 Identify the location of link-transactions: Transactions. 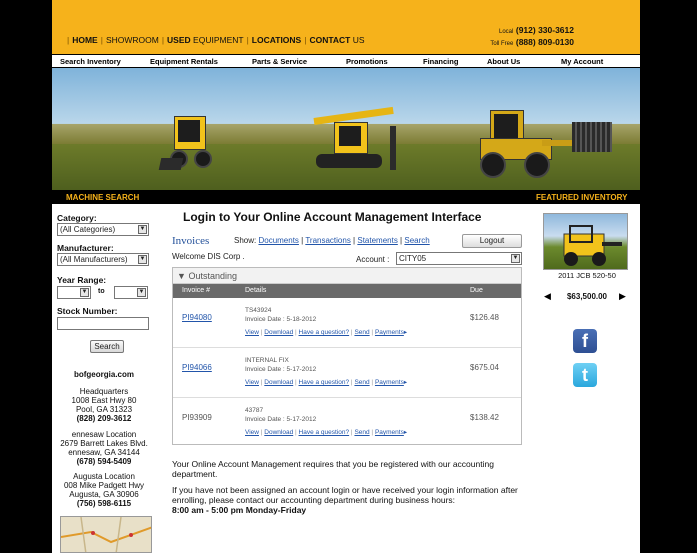
(328, 240).